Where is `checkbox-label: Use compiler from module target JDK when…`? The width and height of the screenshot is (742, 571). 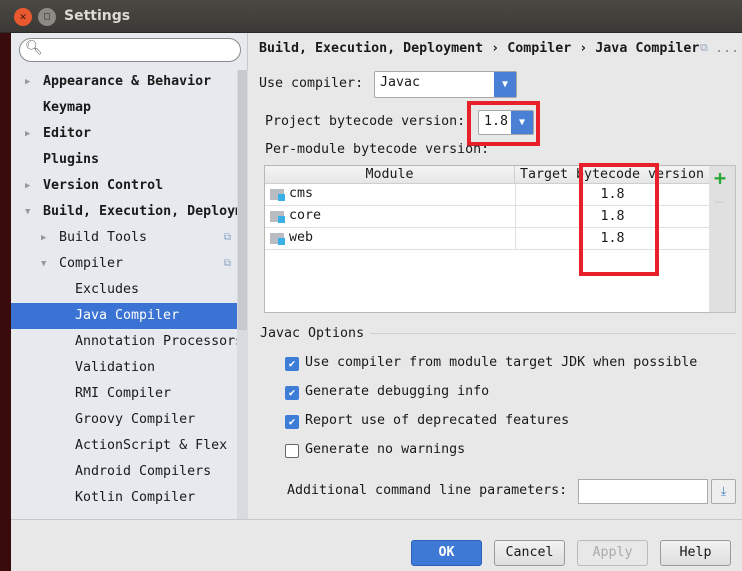 checkbox-label: Use compiler from module target JDK when… is located at coordinates (501, 362).